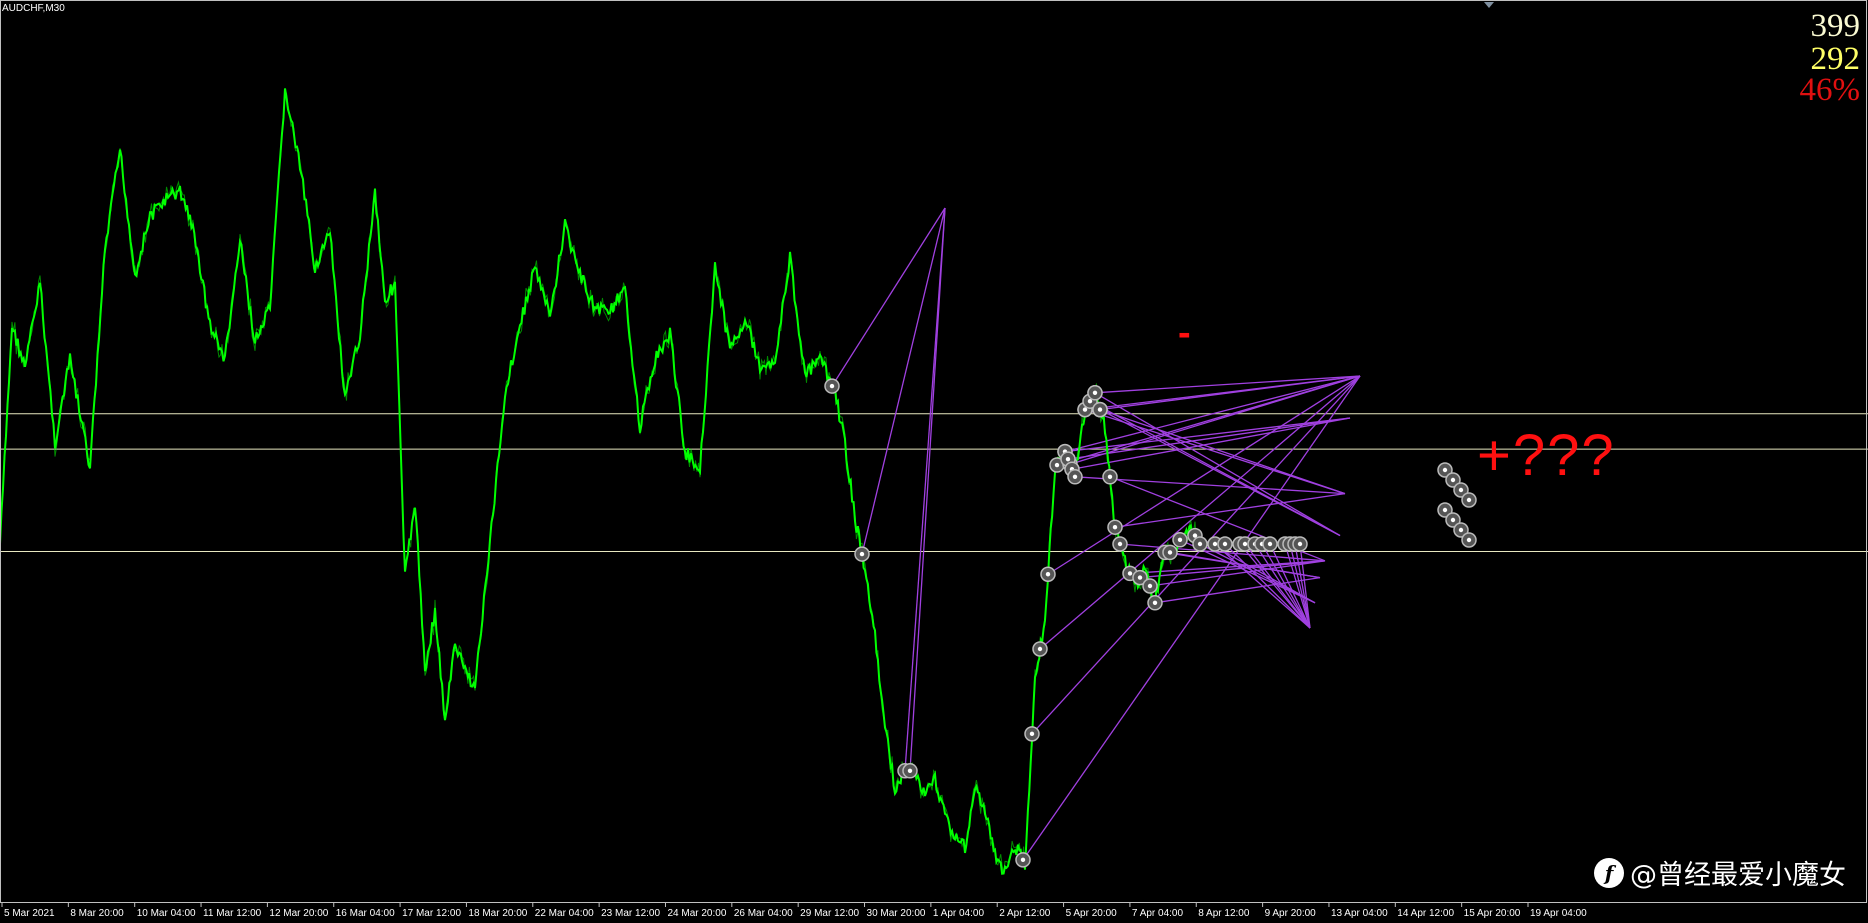  Describe the element at coordinates (29, 913) in the screenshot. I see `x-tick-label: 5 Mar 2021` at that location.